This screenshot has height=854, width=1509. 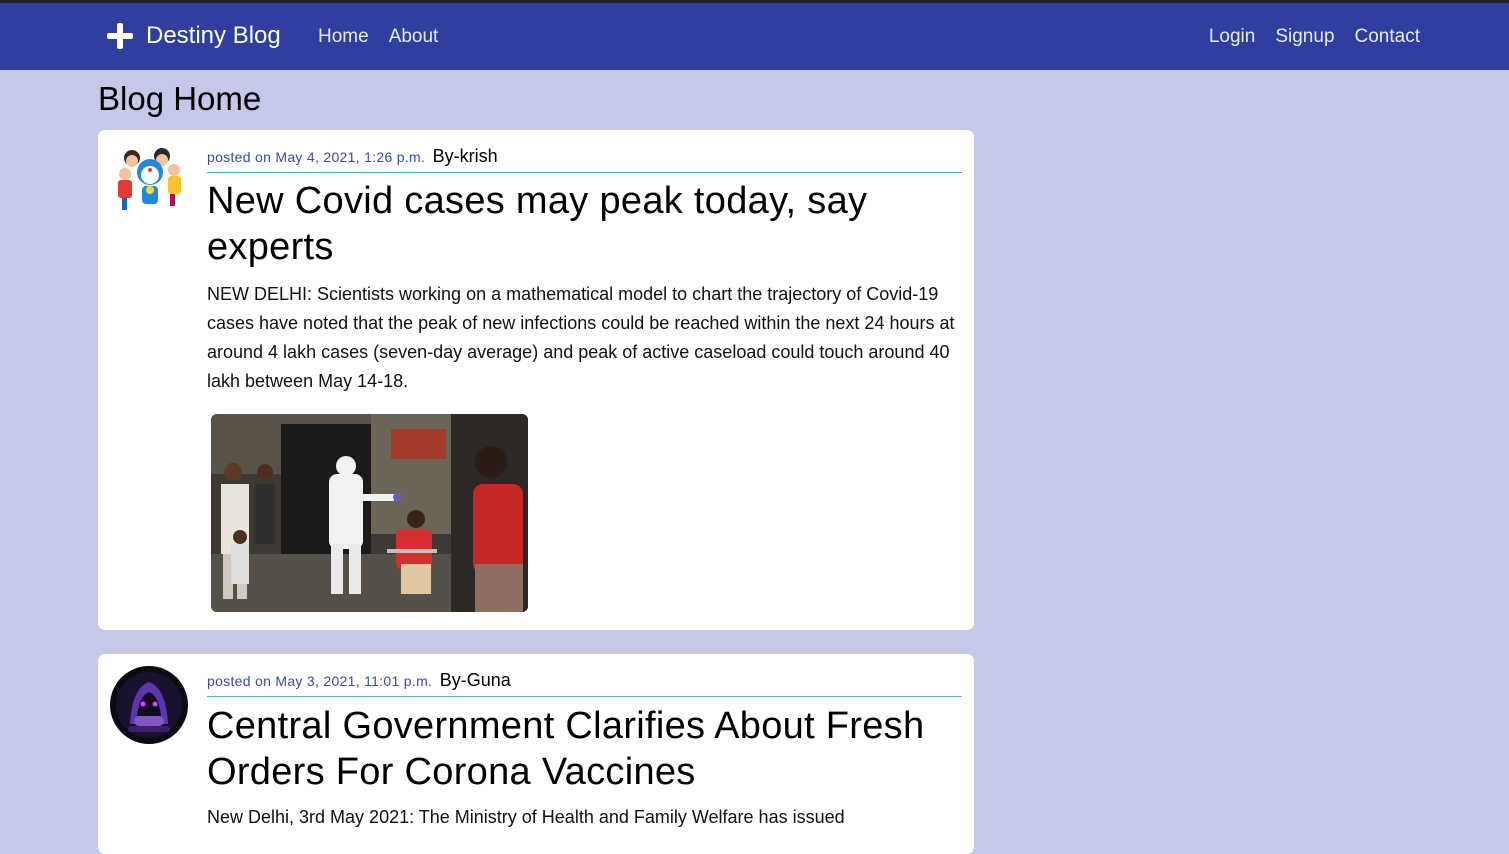 I want to click on plus-icon, so click(x=120, y=36).